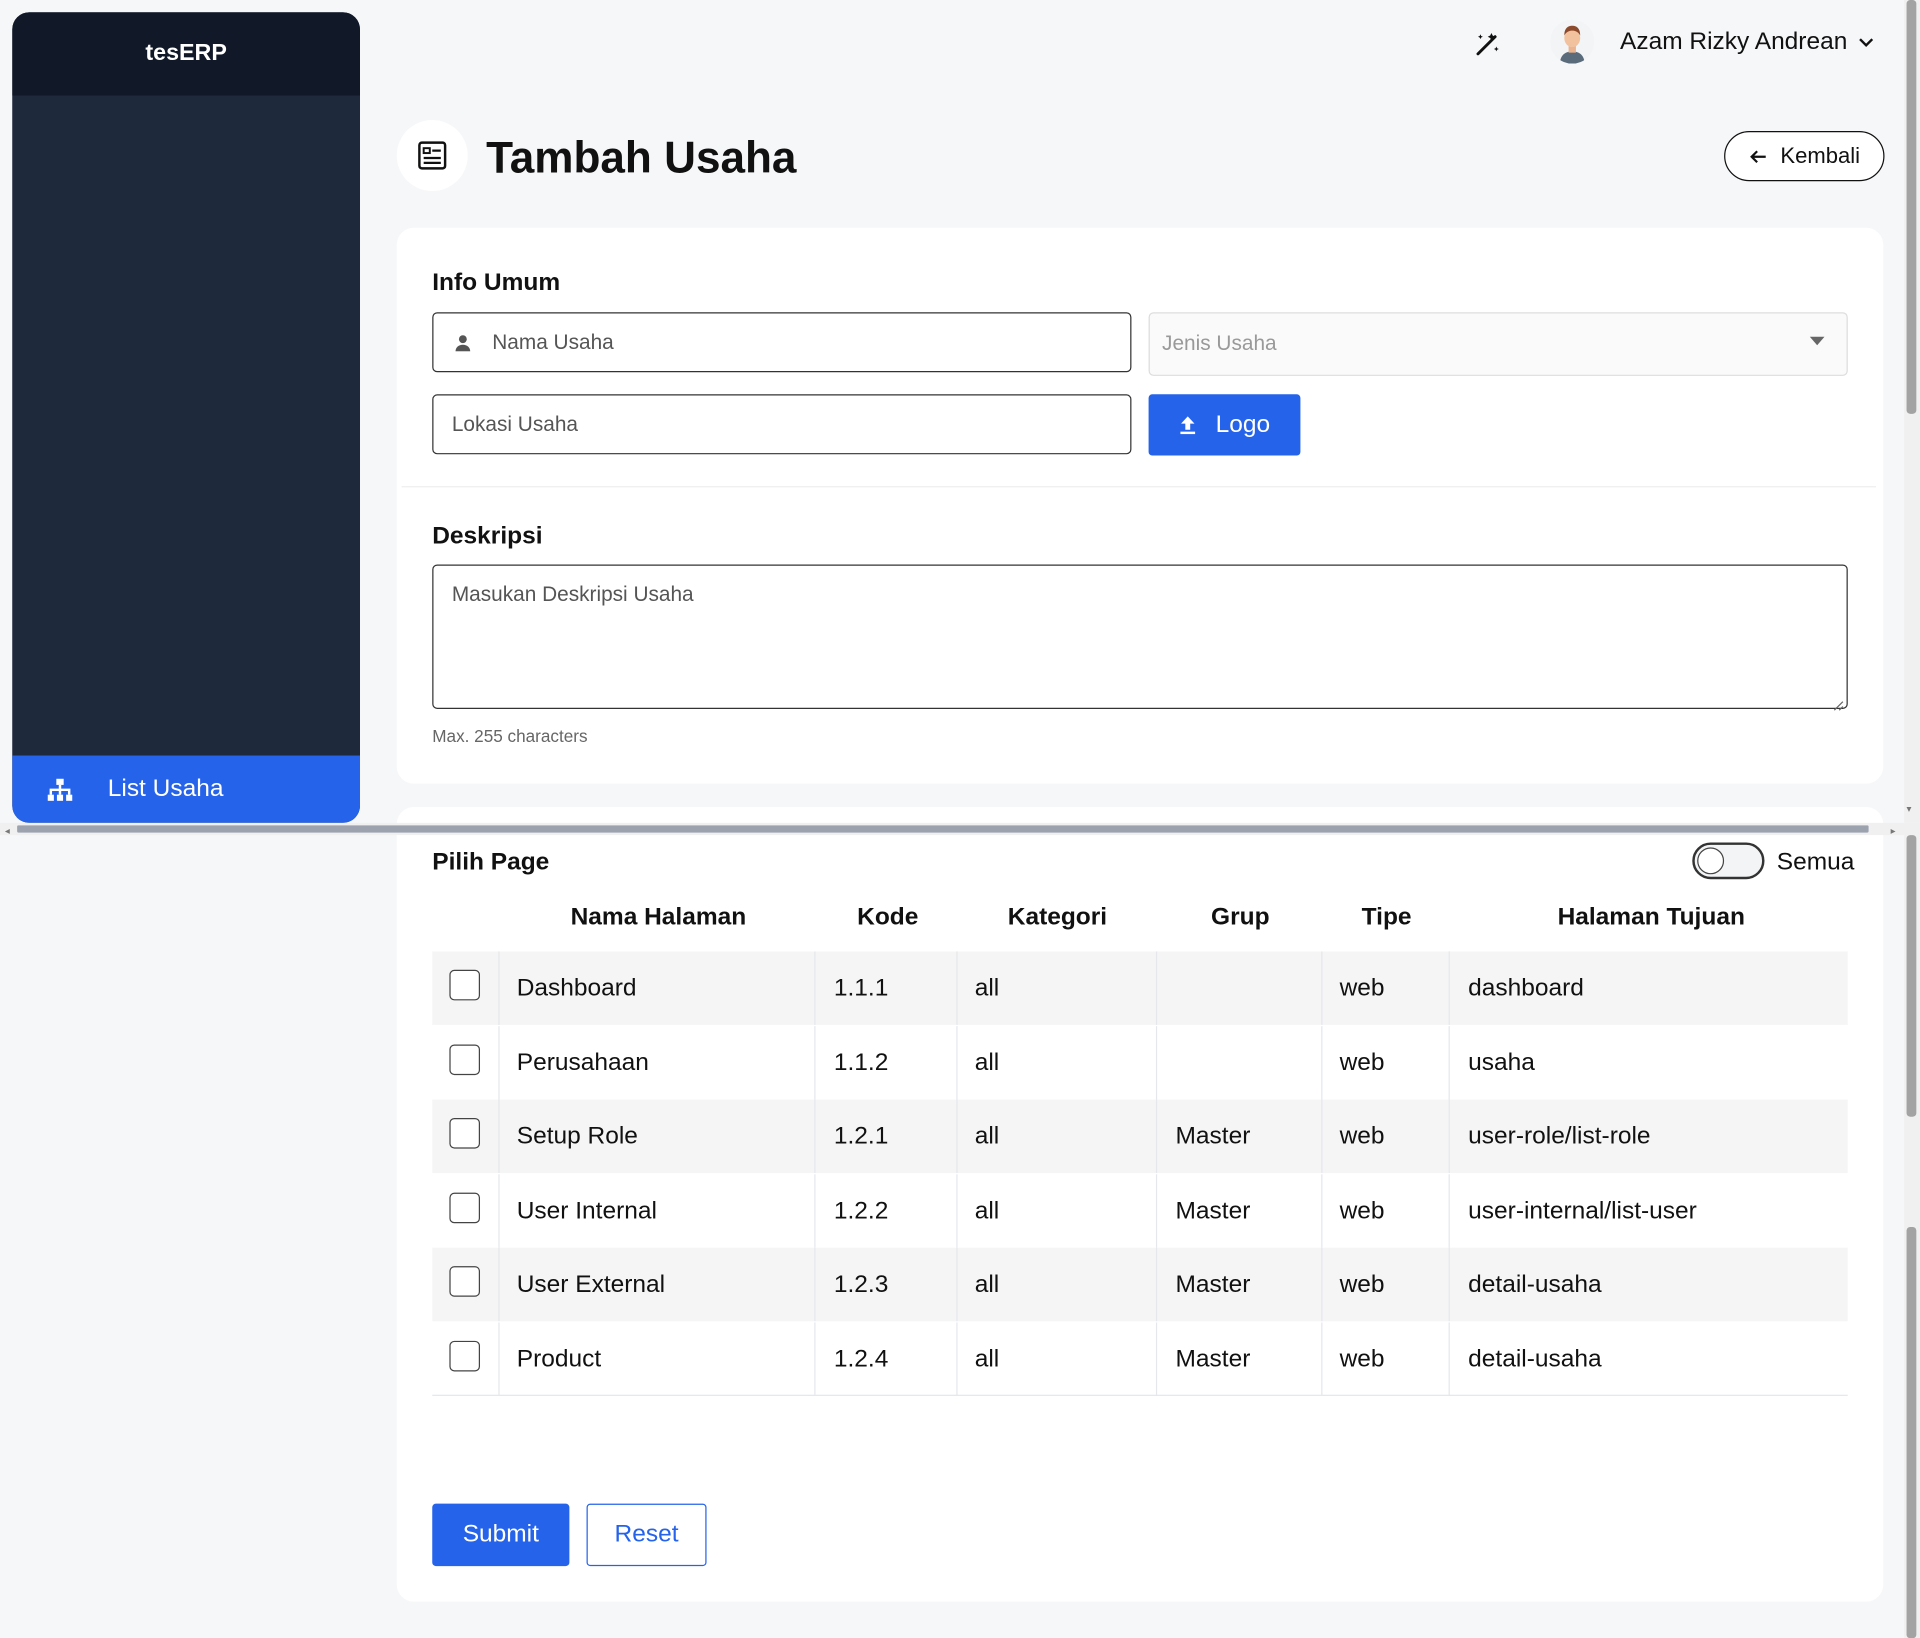 Image resolution: width=1920 pixels, height=1638 pixels. Describe the element at coordinates (861, 1284) in the screenshot. I see `cell-kode: 1.2.3` at that location.